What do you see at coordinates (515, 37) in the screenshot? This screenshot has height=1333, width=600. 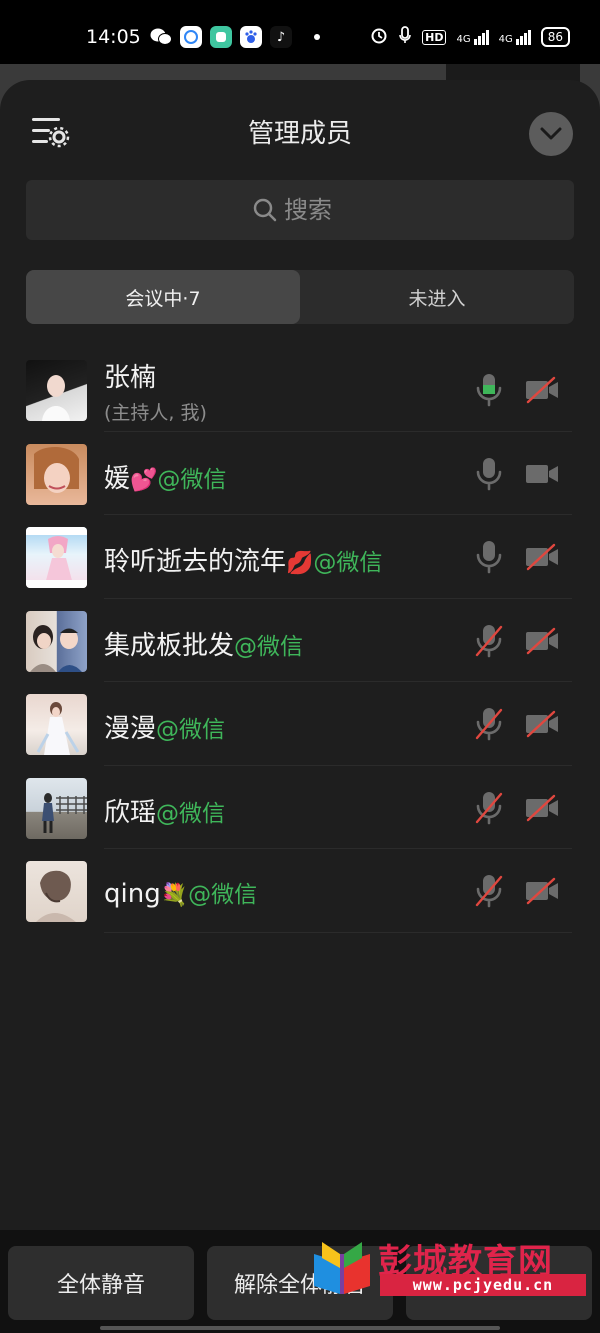 I see `signal-4g-icon-2: 4G` at bounding box center [515, 37].